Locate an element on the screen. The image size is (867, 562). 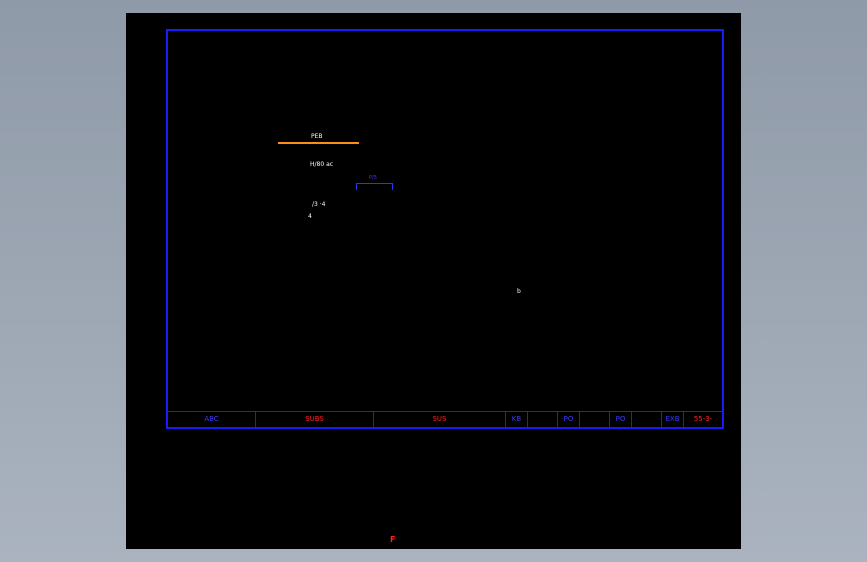
annotation-low: 4 is located at coordinates (310, 216).